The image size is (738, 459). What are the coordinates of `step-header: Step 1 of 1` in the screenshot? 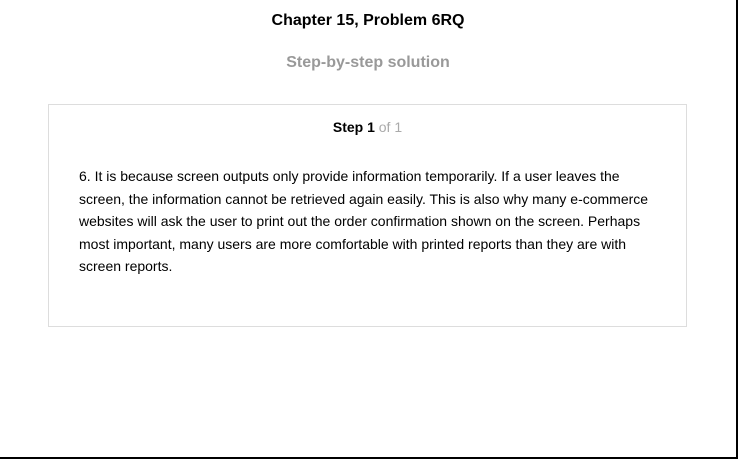 It's located at (367, 127).